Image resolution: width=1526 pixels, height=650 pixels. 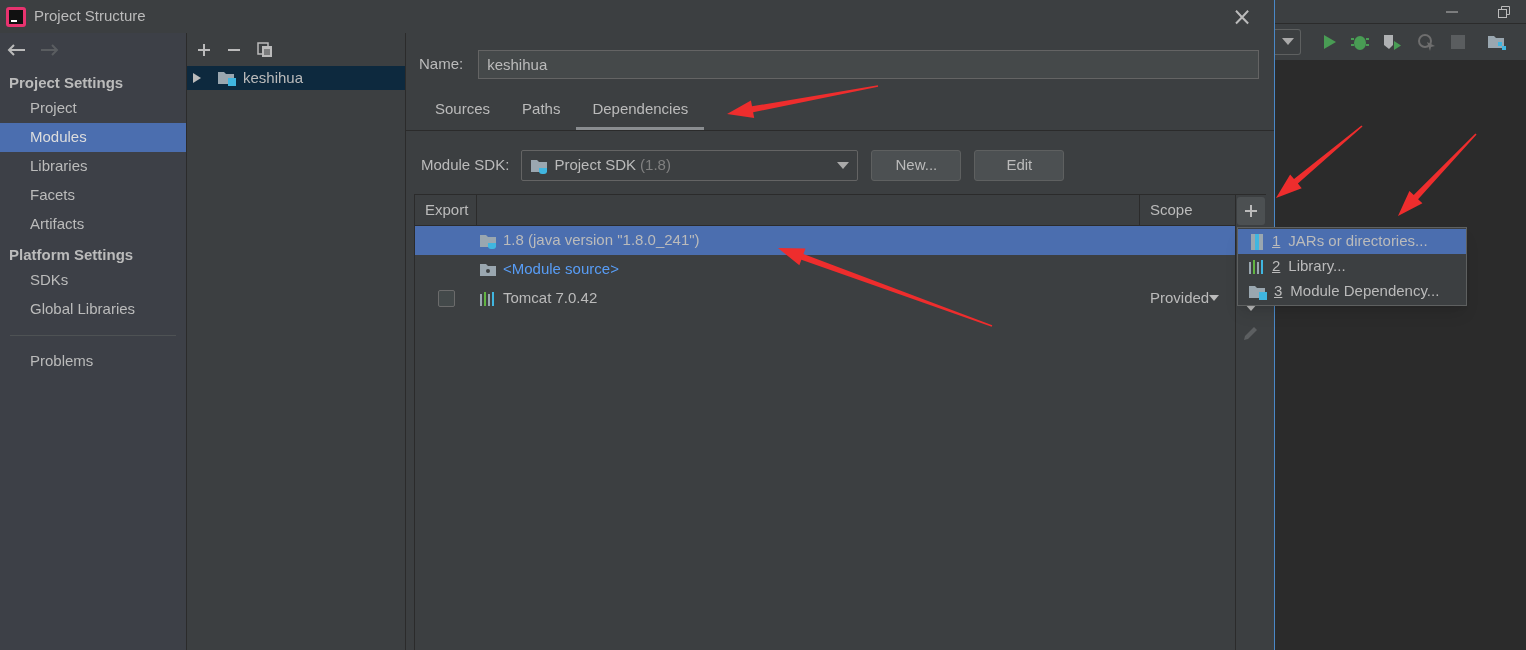 I want to click on sidebar-item: Libraries, so click(x=93, y=166).